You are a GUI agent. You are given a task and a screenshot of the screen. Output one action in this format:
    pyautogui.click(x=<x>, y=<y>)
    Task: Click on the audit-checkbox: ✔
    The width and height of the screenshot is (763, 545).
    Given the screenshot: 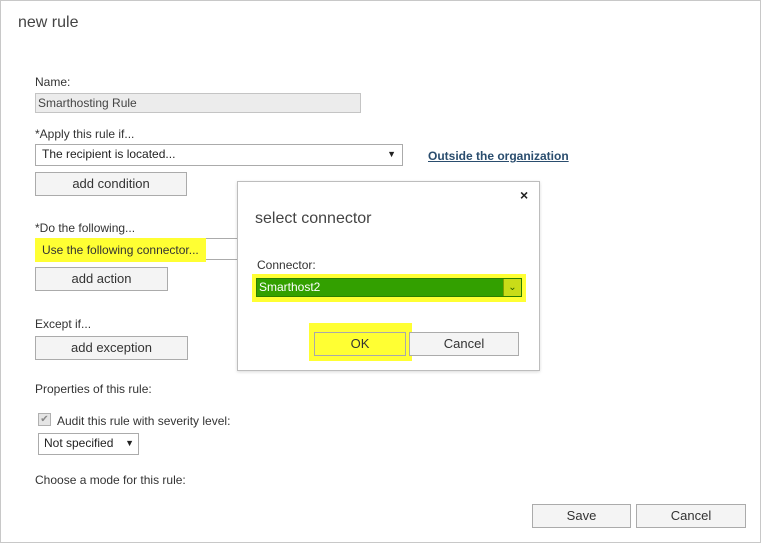 What is the action you would take?
    pyautogui.click(x=44, y=419)
    